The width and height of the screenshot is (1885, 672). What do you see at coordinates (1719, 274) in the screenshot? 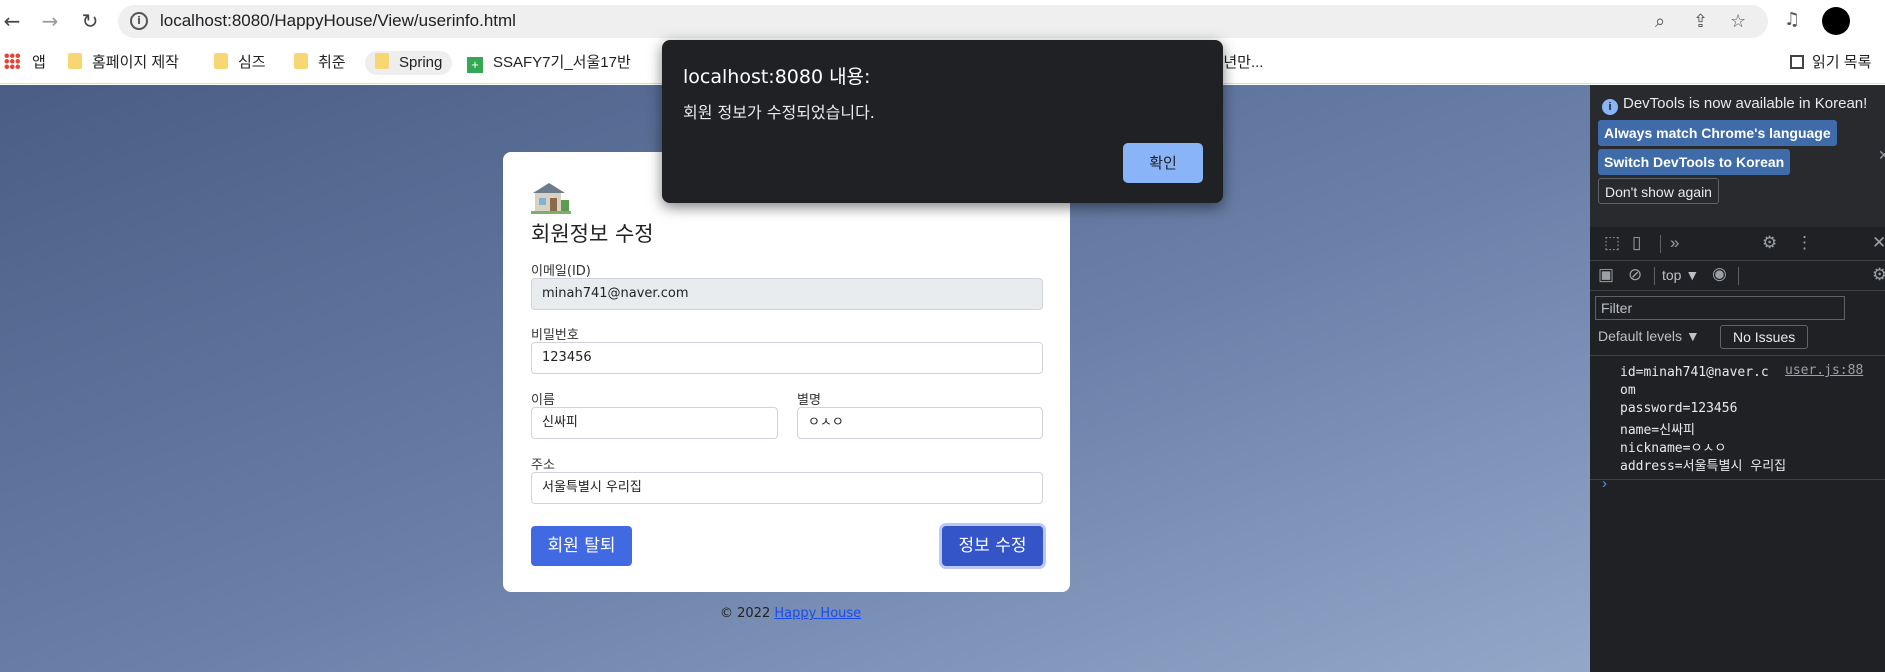
I see `eye-icon: ◉` at bounding box center [1719, 274].